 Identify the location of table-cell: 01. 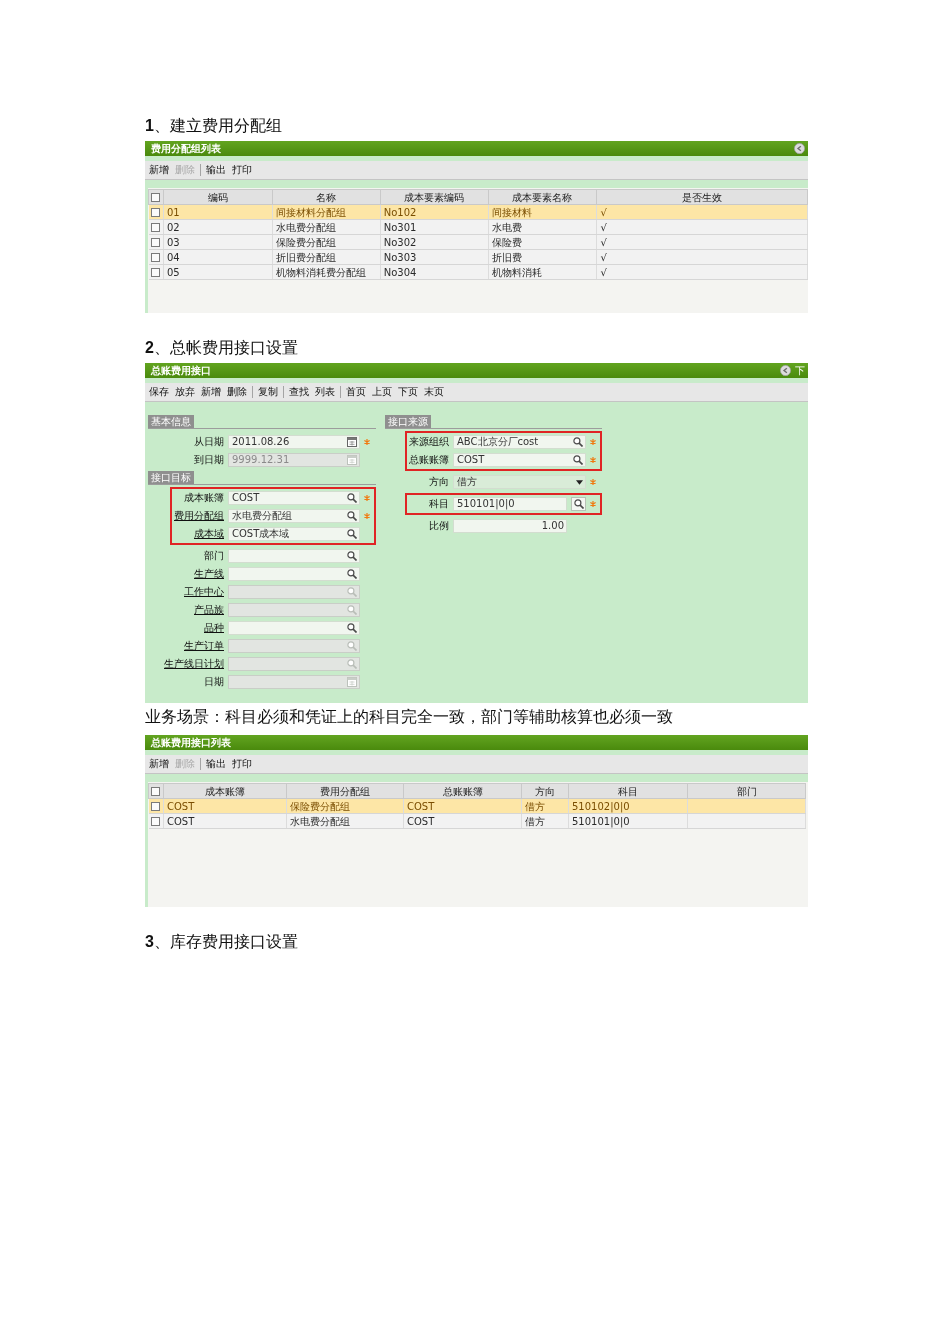
(173, 212).